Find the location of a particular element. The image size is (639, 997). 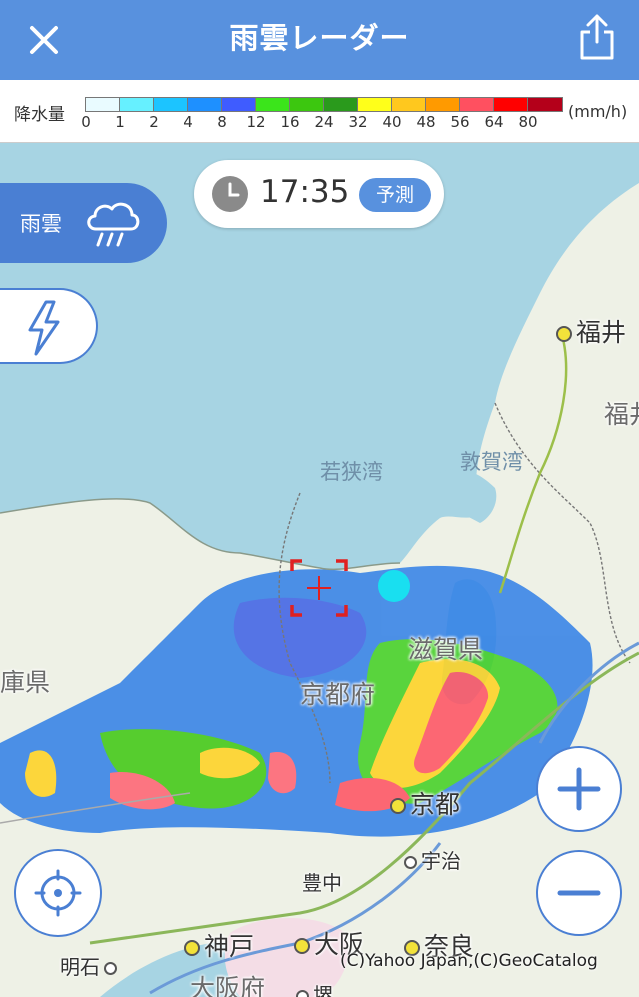

map-credit: (C)Yahoo Japan,(C)GeoCatalog is located at coordinates (469, 961).